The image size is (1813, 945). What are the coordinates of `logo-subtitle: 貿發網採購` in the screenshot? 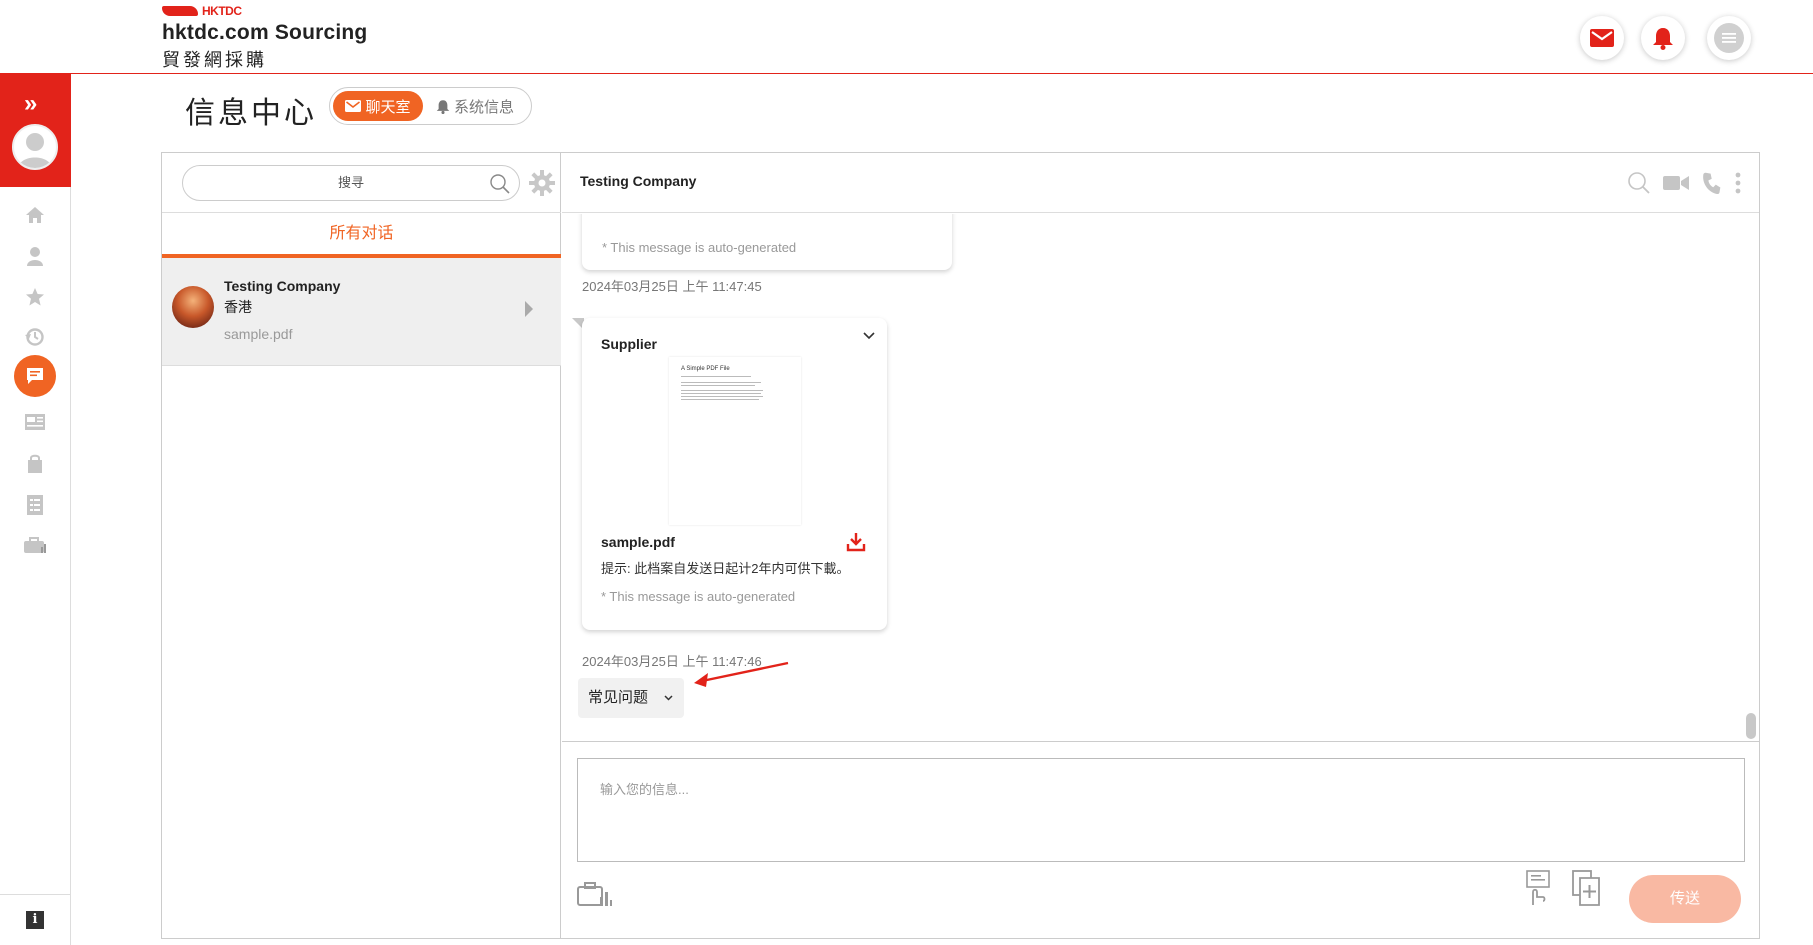 It's located at (214, 60).